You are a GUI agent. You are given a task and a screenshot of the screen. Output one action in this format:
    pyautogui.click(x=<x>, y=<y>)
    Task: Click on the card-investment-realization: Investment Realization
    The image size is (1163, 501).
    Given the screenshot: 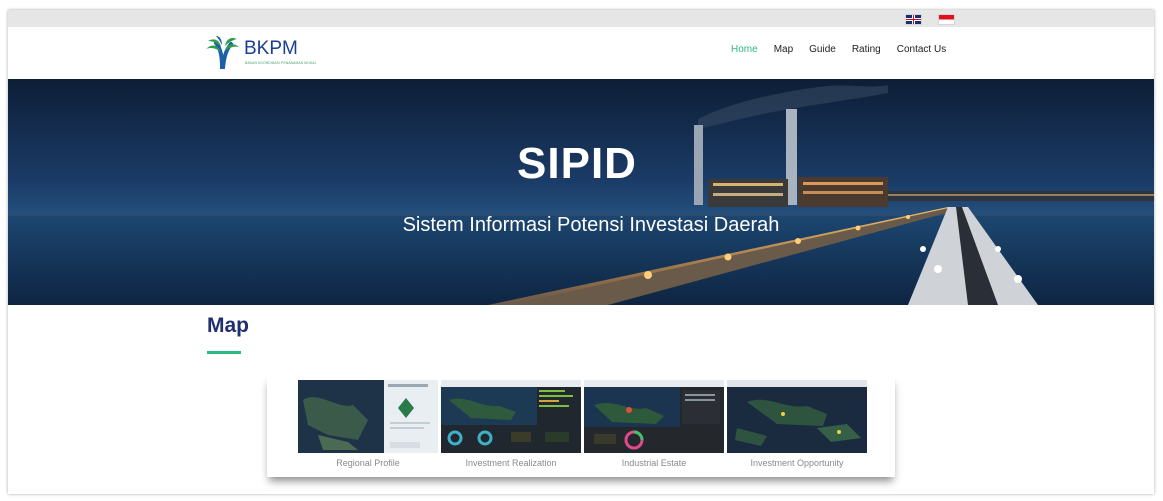 What is the action you would take?
    pyautogui.click(x=512, y=427)
    